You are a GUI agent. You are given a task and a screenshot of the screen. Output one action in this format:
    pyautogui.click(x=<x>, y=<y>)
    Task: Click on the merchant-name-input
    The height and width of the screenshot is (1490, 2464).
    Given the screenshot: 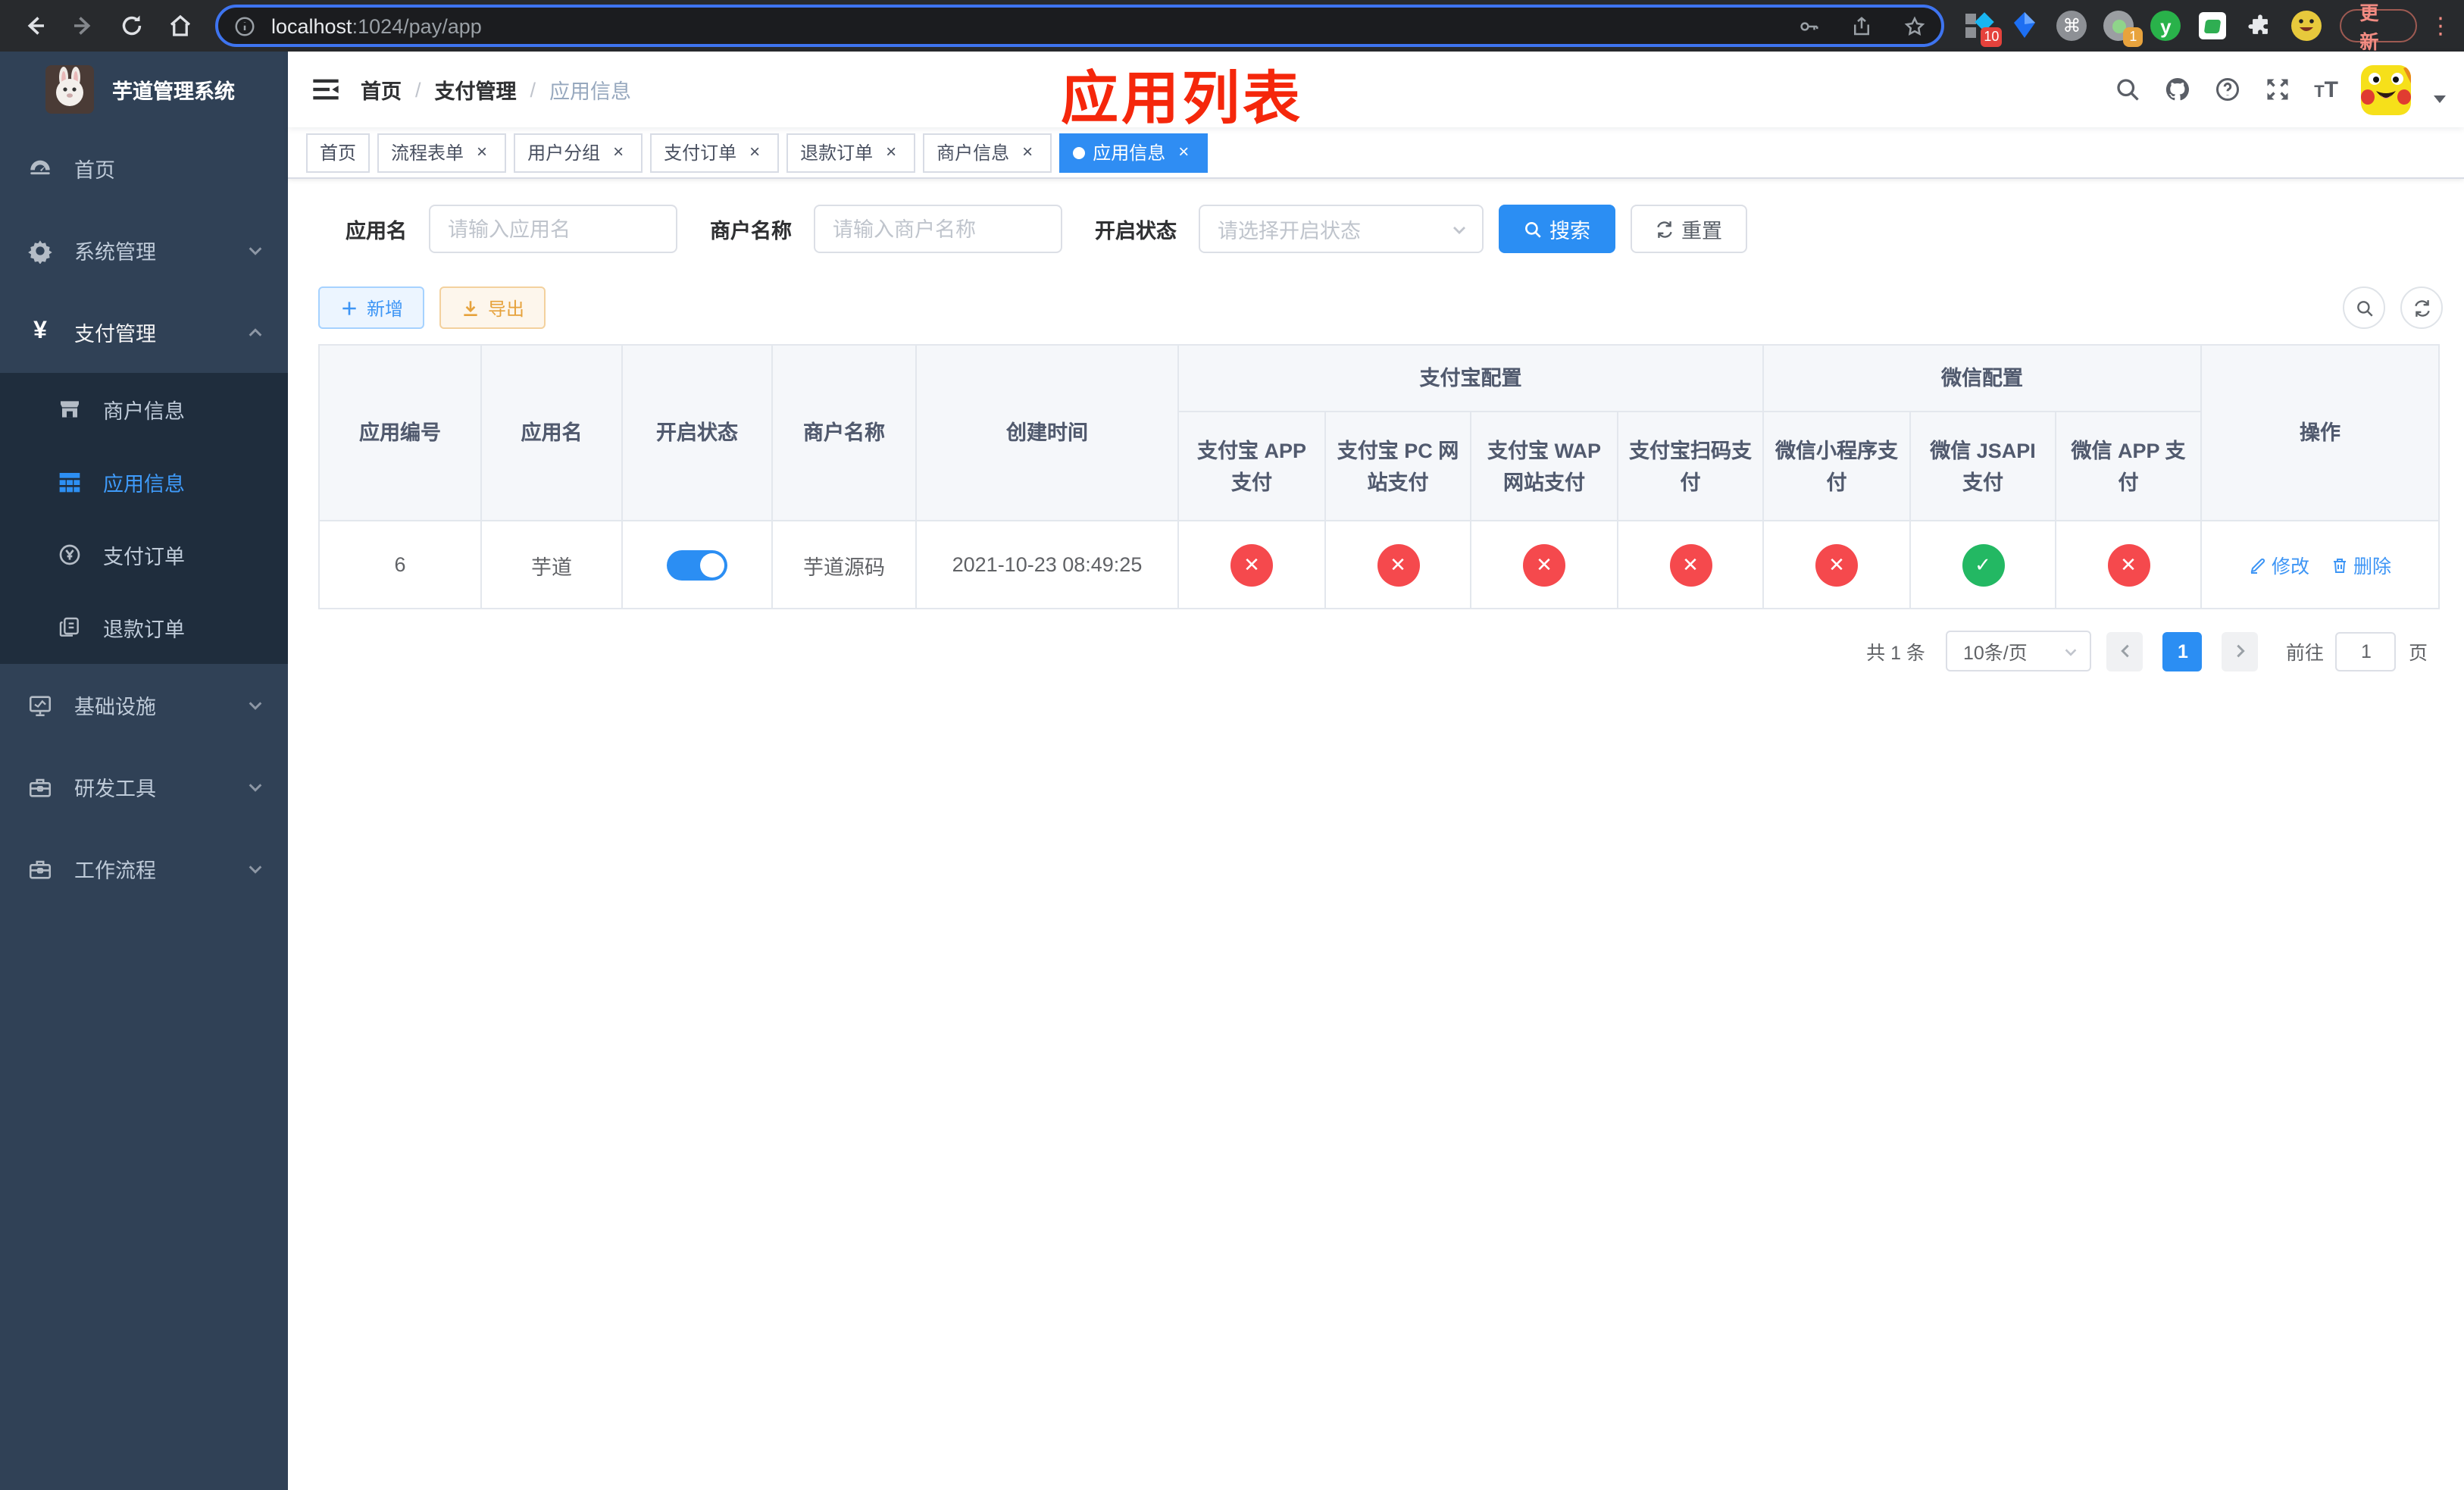 What is the action you would take?
    pyautogui.click(x=937, y=229)
    